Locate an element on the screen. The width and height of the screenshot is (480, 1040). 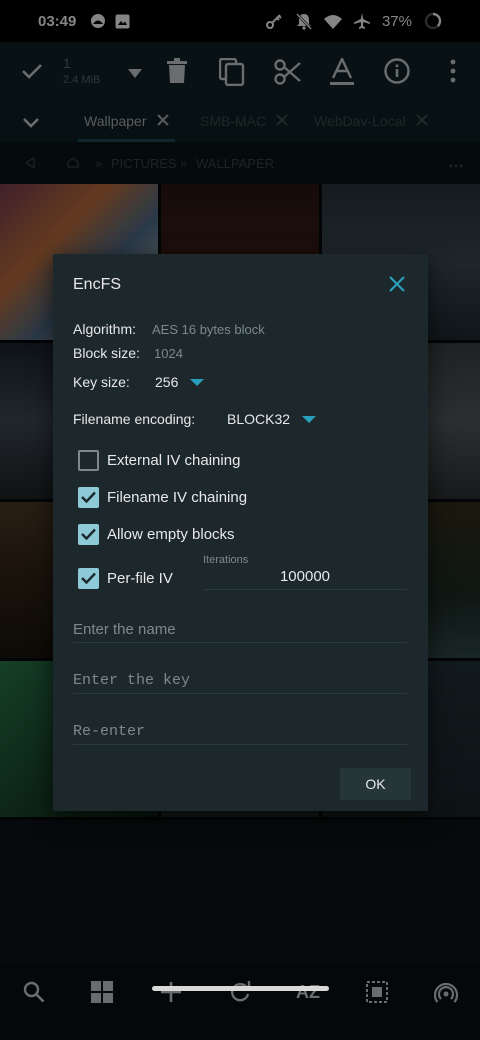
allow-empty-blocks-checkbox: Allow empty blocks is located at coordinates (156, 534).